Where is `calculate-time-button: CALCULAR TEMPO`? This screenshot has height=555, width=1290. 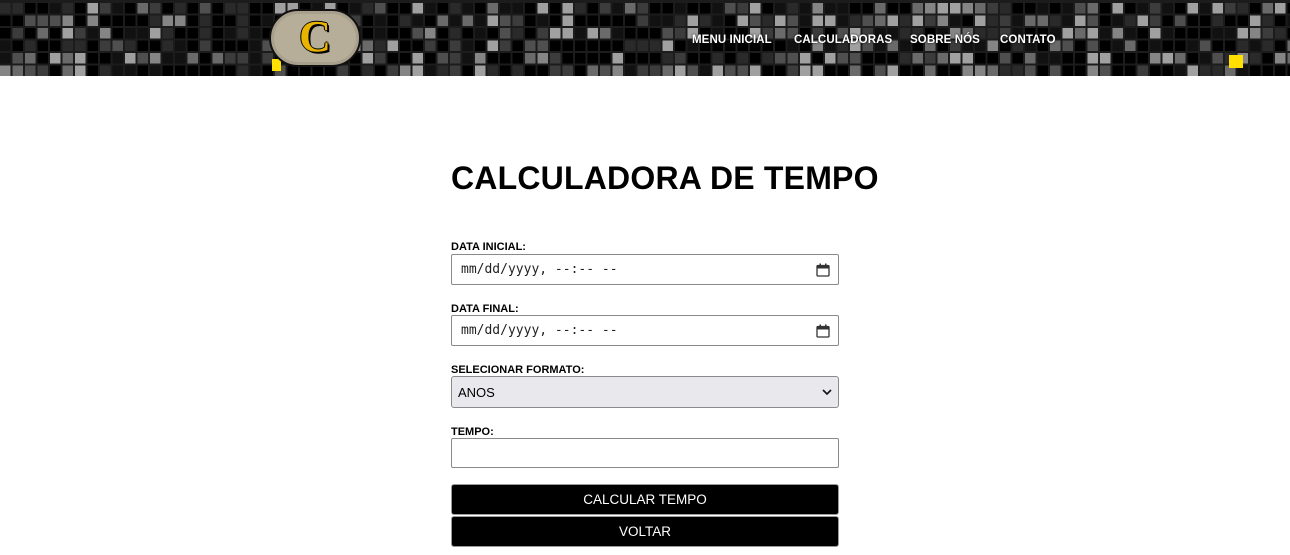
calculate-time-button: CALCULAR TEMPO is located at coordinates (645, 499).